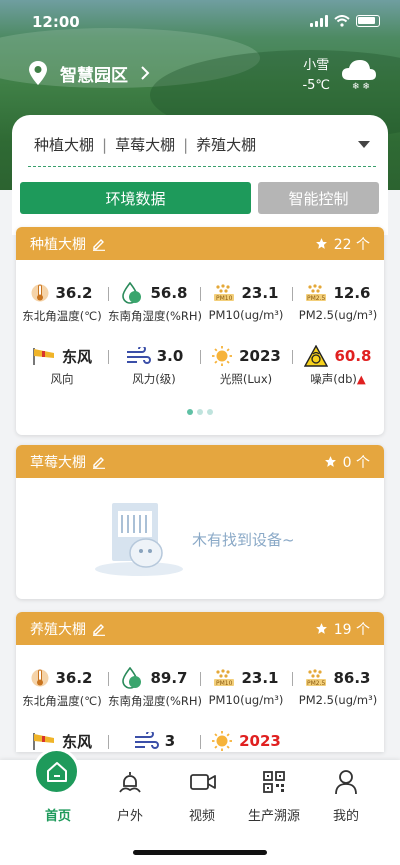 The height and width of the screenshot is (865, 400). Describe the element at coordinates (316, 65) in the screenshot. I see `weather-condition: 小雪` at that location.